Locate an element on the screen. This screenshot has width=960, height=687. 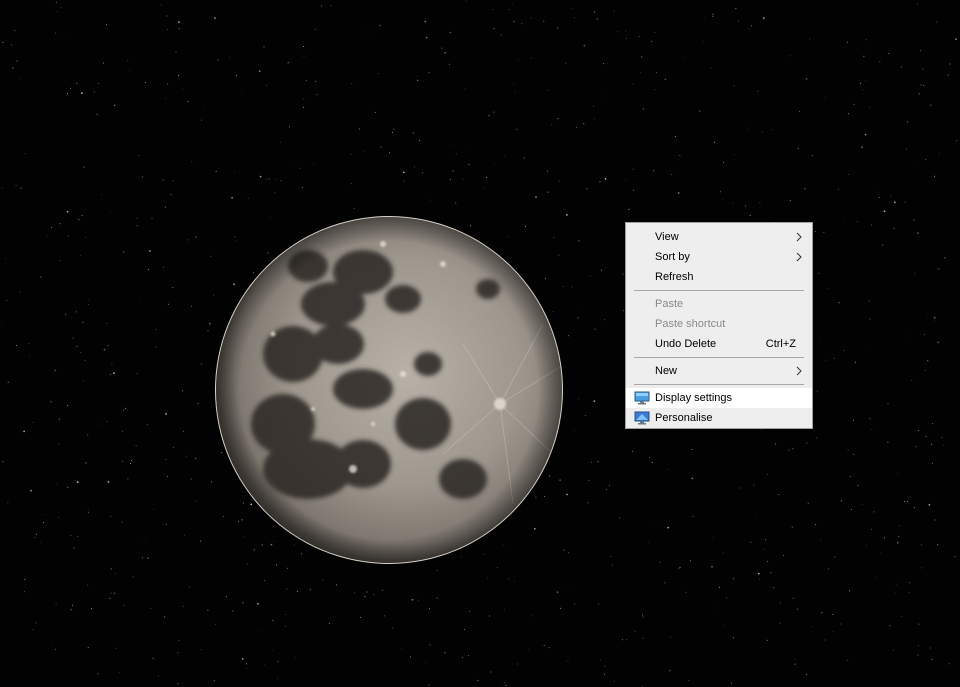
personalise-monitor-icon is located at coordinates (642, 418).